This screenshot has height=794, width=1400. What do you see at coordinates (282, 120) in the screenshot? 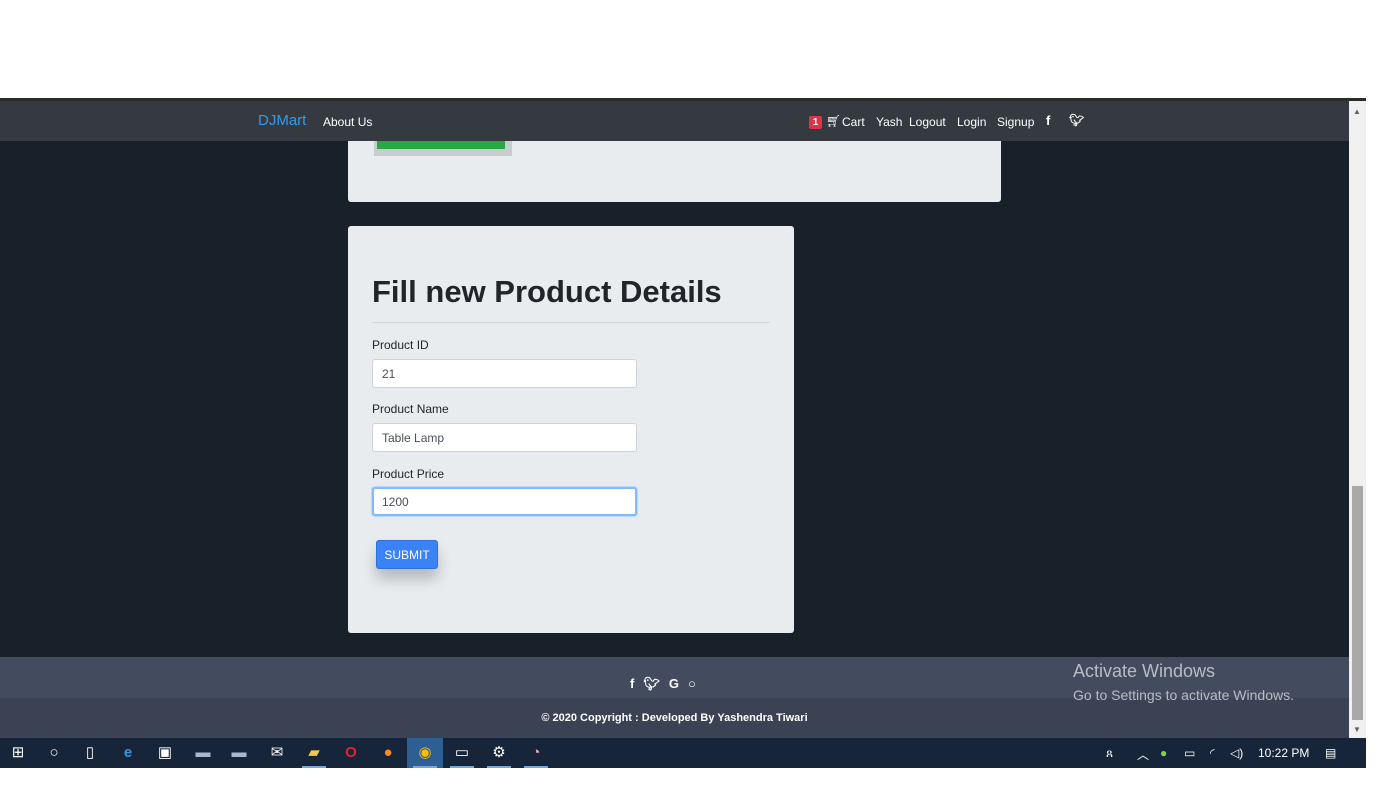
I see `brand-link: DJMart` at bounding box center [282, 120].